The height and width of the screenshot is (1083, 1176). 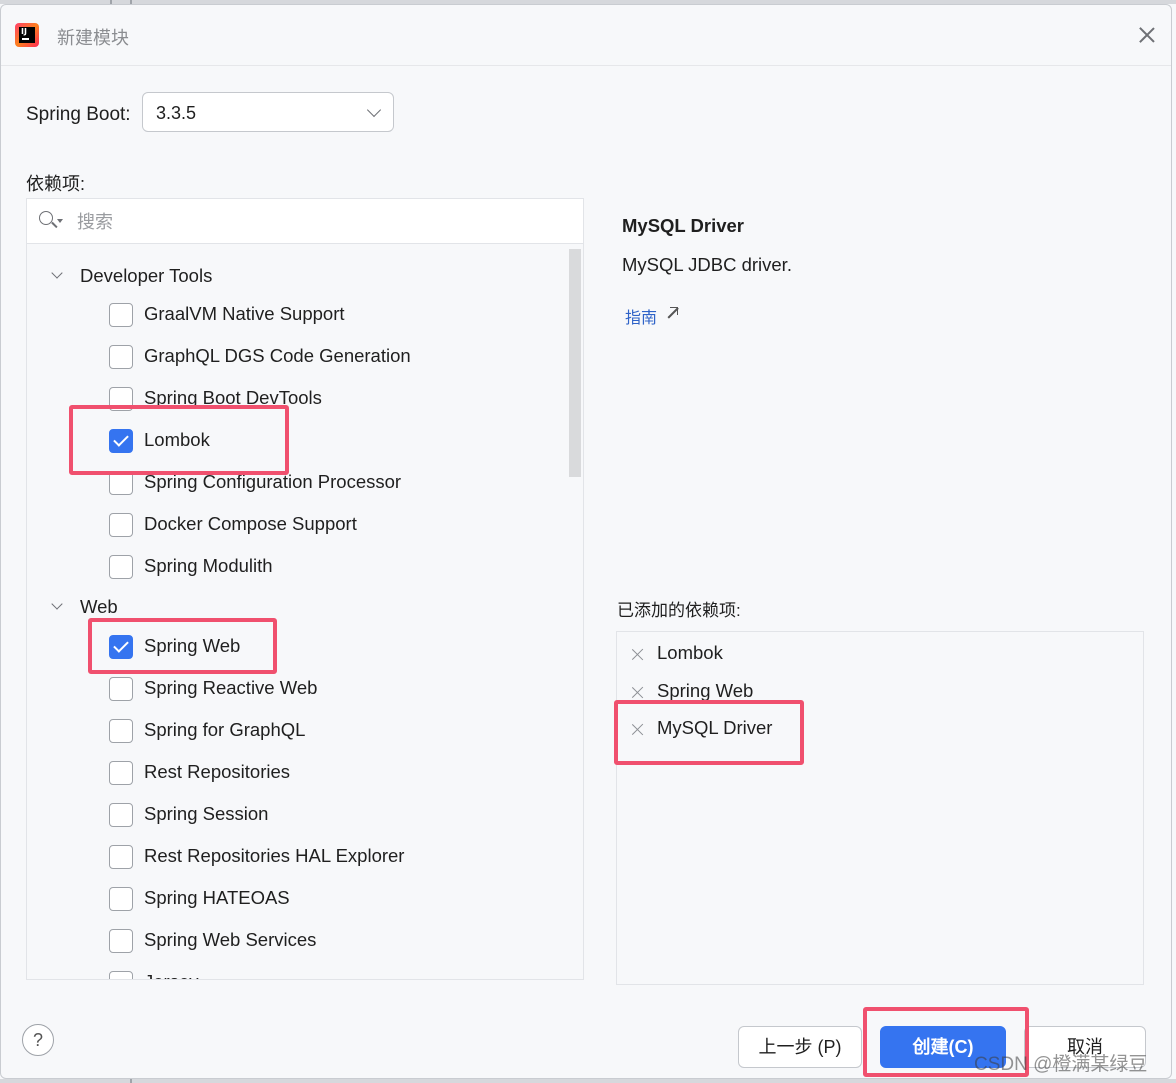 What do you see at coordinates (586, 35) in the screenshot?
I see `title-bar: 新建模块` at bounding box center [586, 35].